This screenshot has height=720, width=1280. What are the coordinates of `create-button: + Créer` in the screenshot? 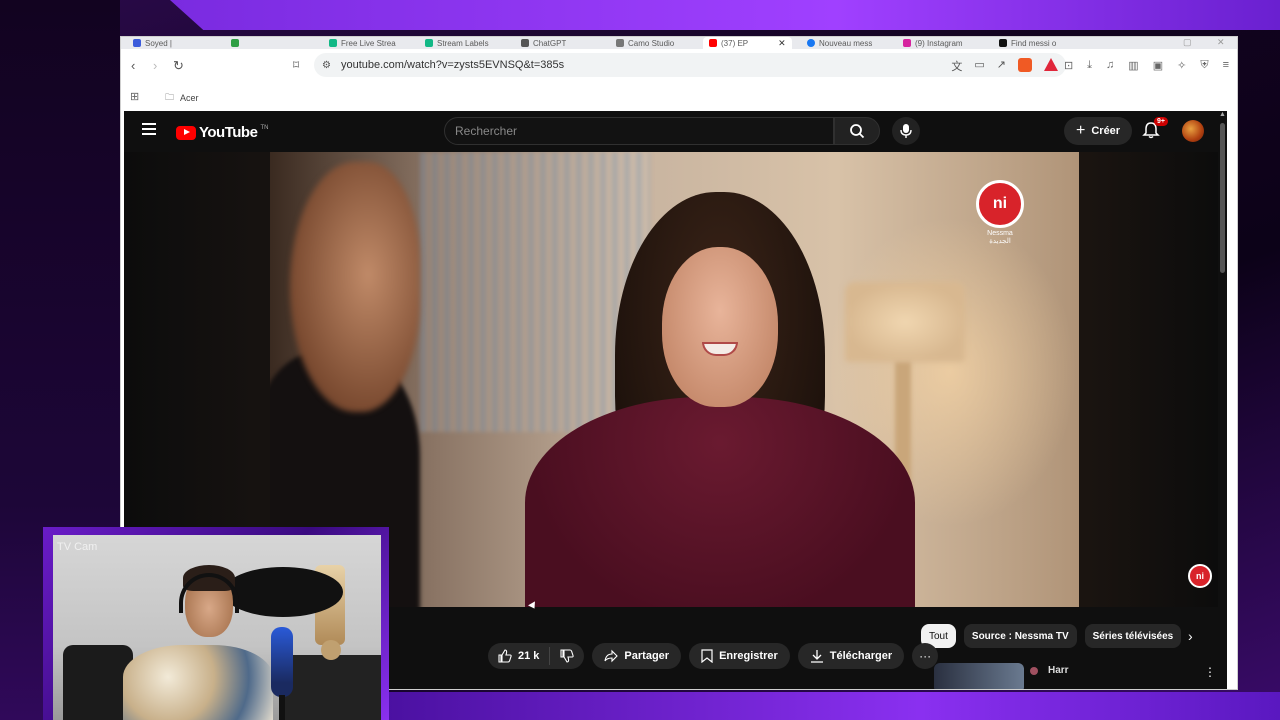 It's located at (1098, 131).